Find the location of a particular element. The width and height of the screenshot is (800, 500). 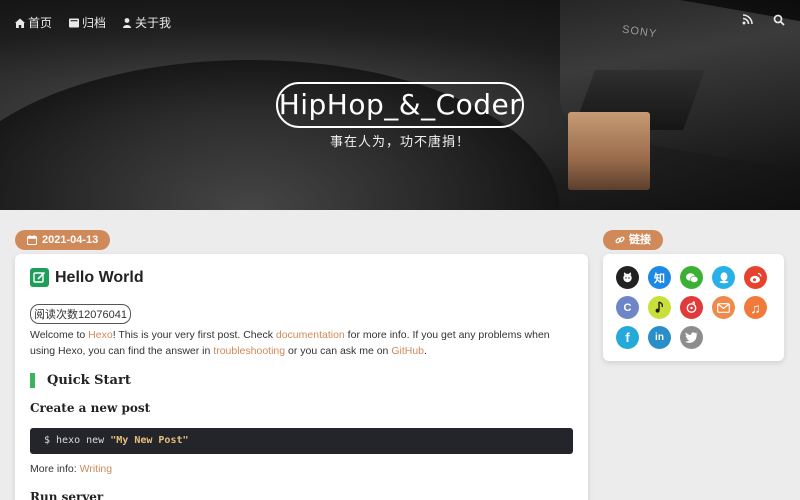

twitter-icon is located at coordinates (691, 337).